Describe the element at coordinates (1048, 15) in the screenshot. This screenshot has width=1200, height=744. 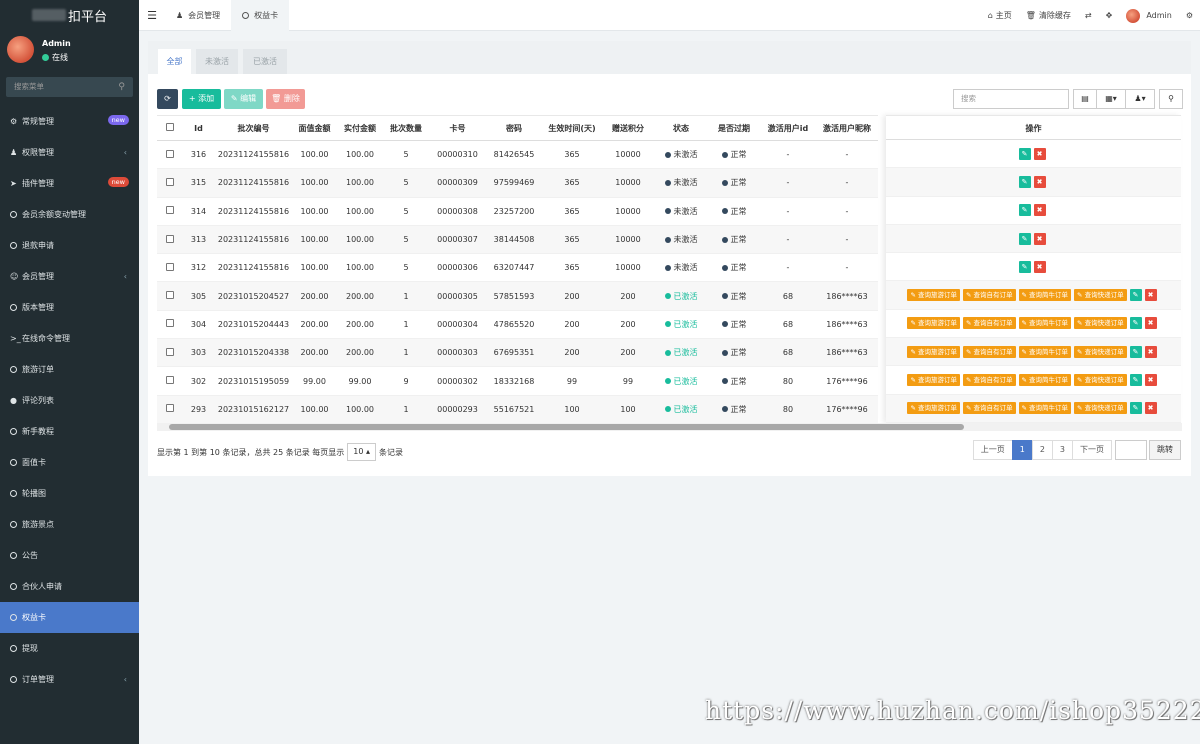
I see `clear-cache-button: 🗑 清除缓存` at that location.